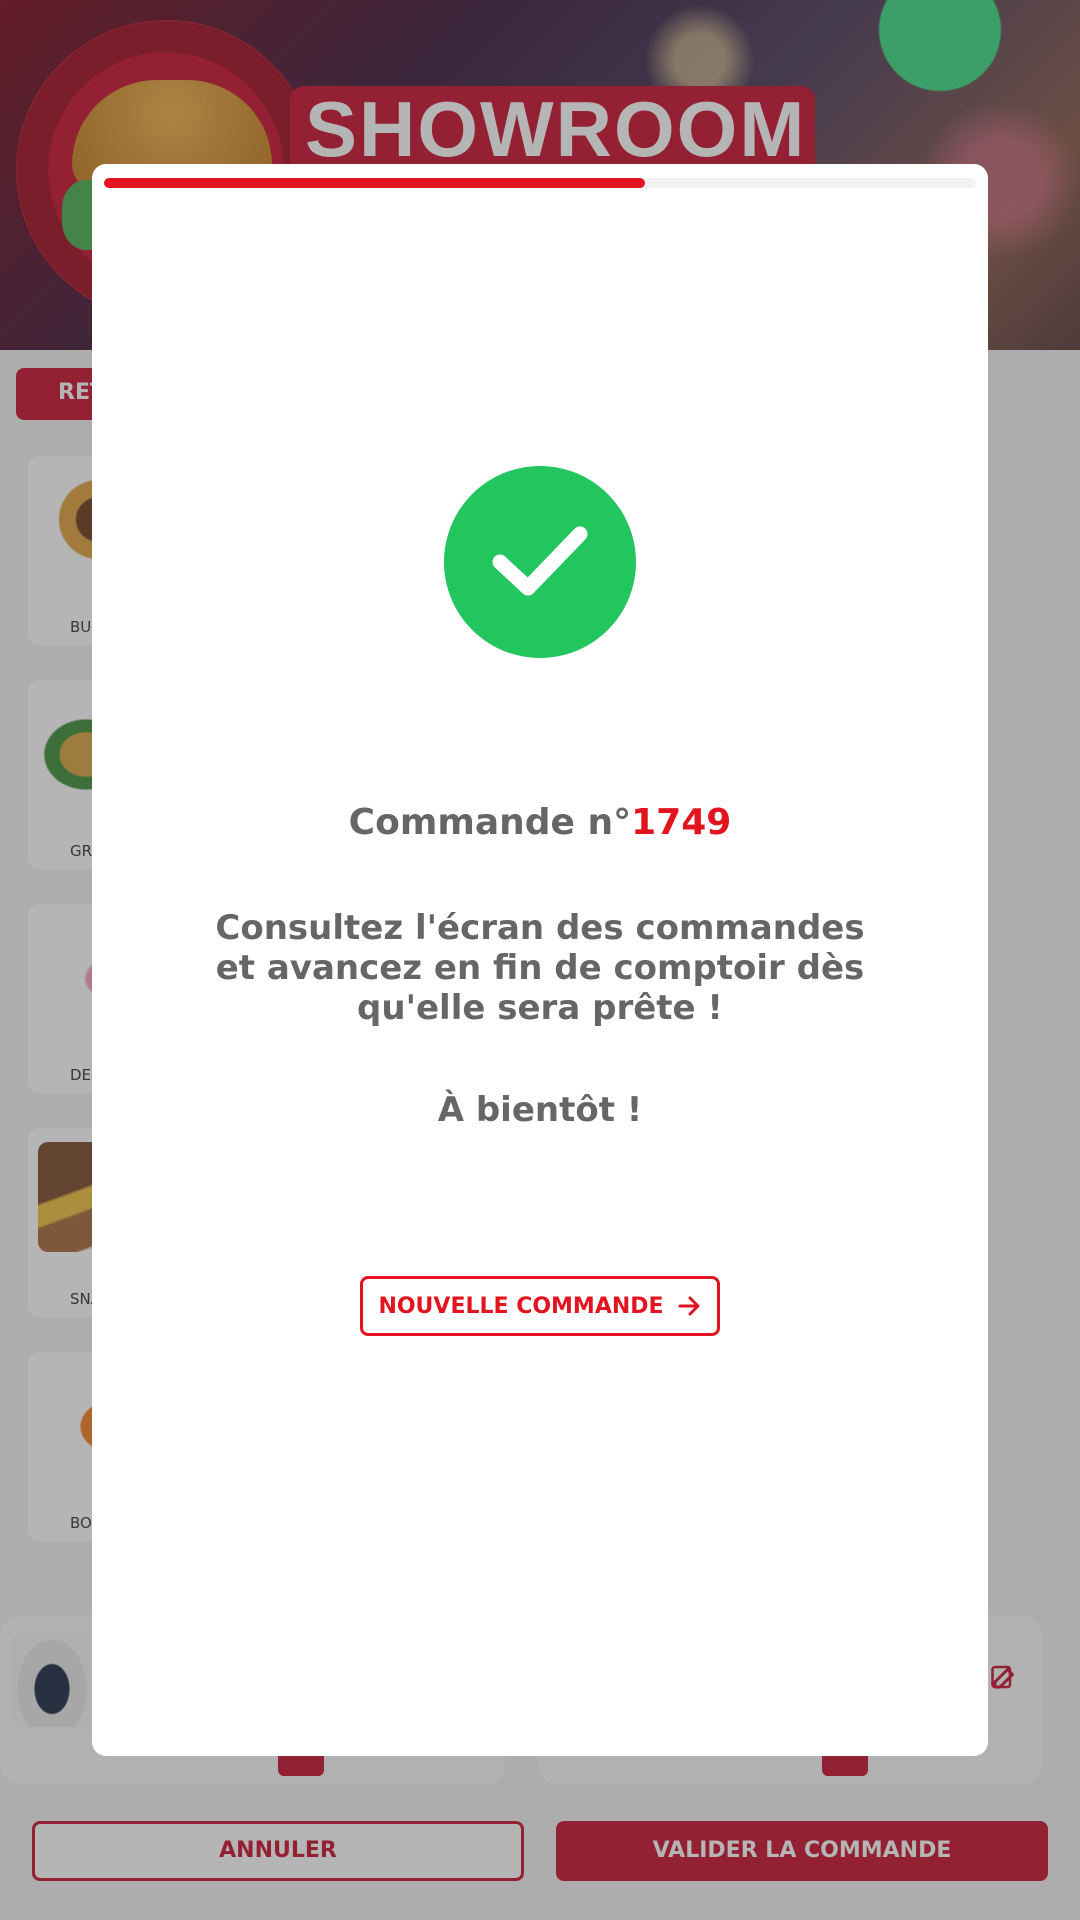 The image size is (1080, 1920). Describe the element at coordinates (521, 1306) in the screenshot. I see `new-order-label: NOUVELLE COMMANDE` at that location.